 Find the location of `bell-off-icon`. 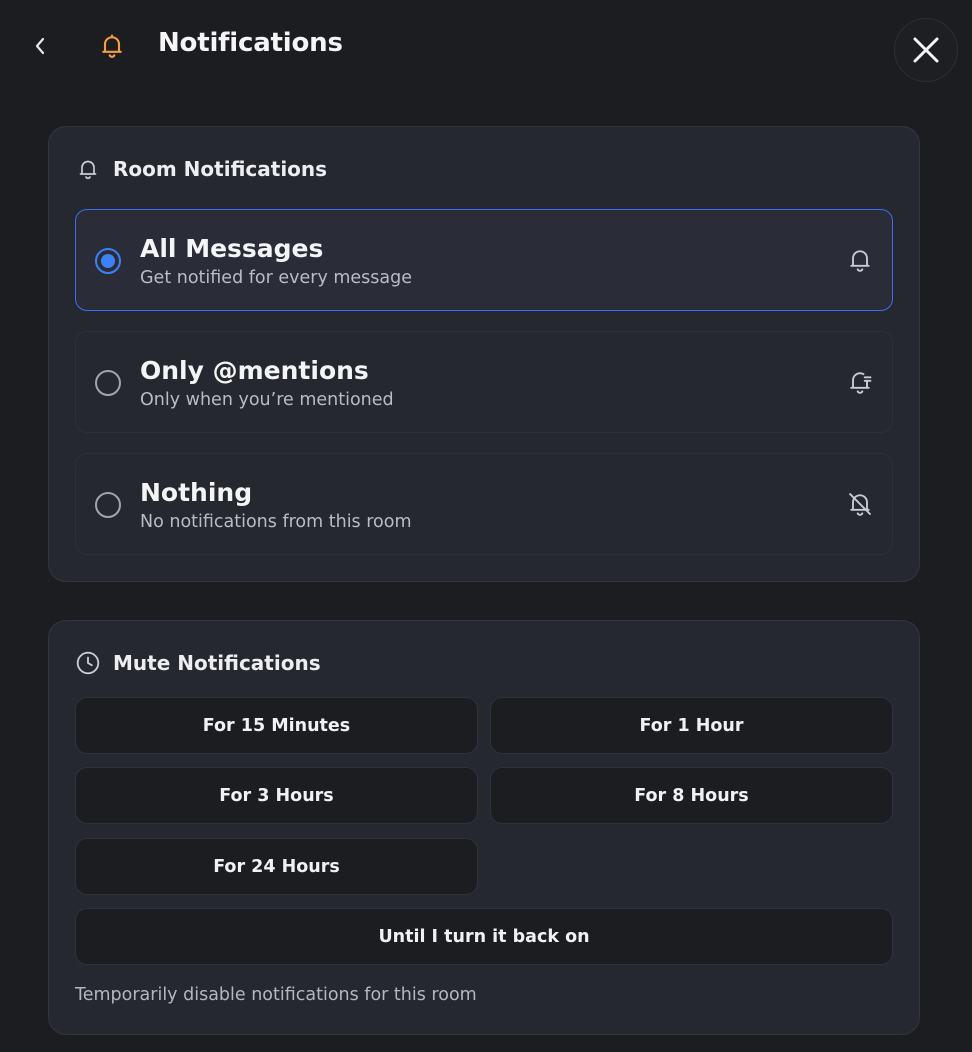

bell-off-icon is located at coordinates (860, 504).